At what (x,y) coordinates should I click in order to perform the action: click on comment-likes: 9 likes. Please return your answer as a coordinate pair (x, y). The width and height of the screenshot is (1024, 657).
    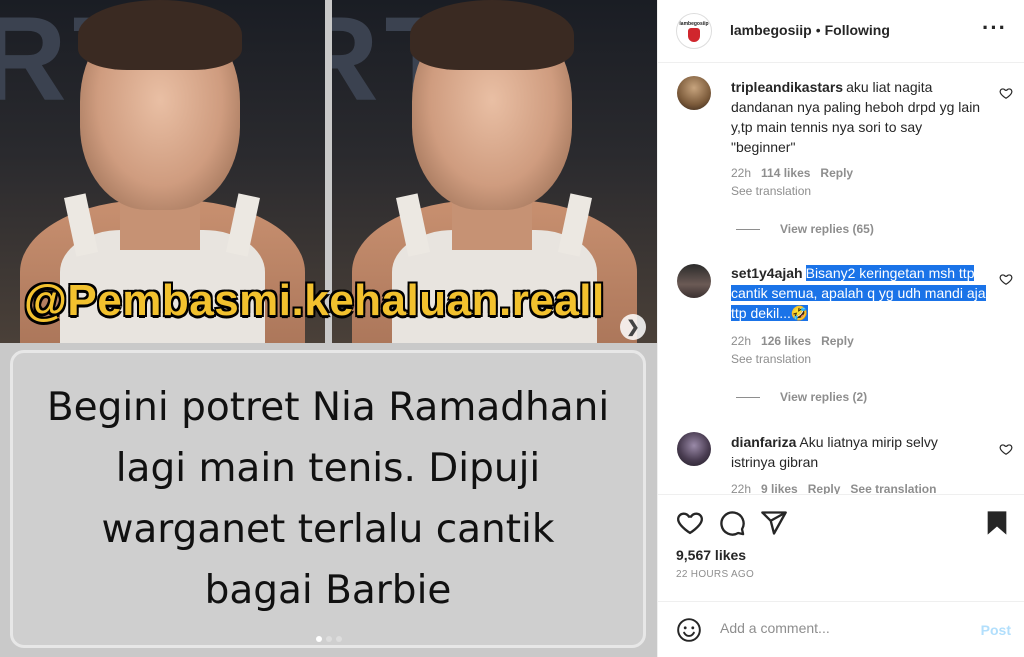
    Looking at the image, I should click on (779, 488).